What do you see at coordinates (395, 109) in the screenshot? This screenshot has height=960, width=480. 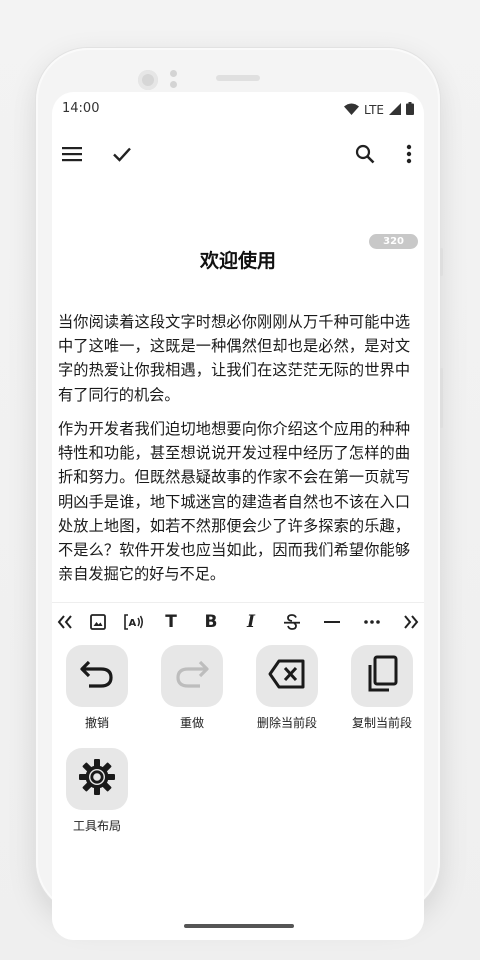 I see `signal-icon` at bounding box center [395, 109].